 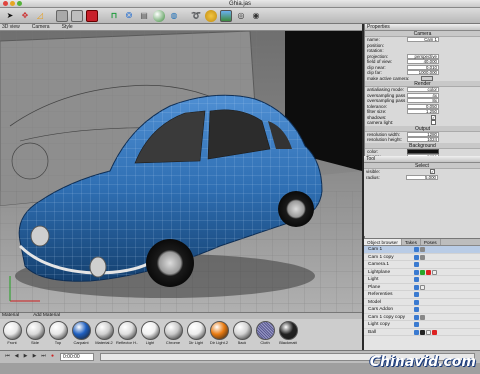 I want to click on prop-row-active-camera: make active camera:, so click(x=422, y=78).